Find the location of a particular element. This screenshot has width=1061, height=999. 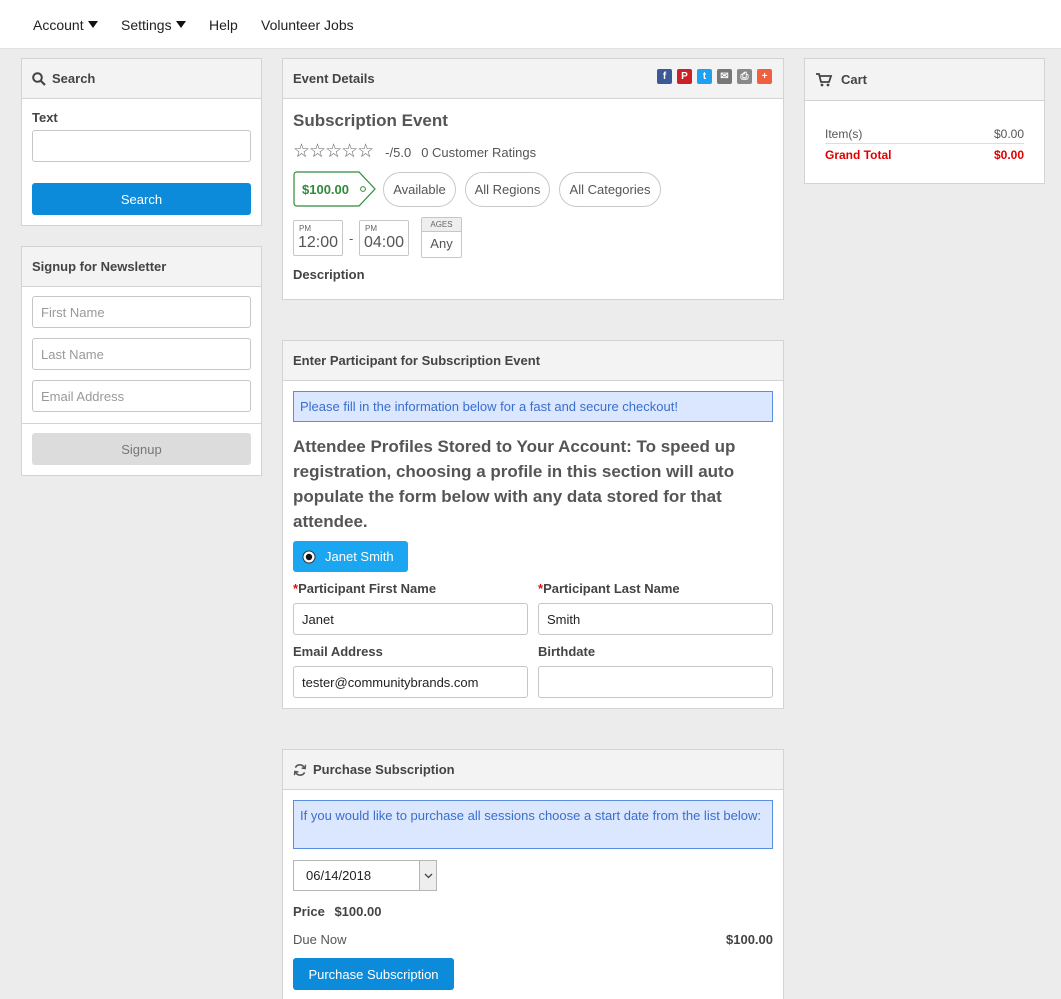

first-name-label-text: Participant First Name is located at coordinates (367, 588).